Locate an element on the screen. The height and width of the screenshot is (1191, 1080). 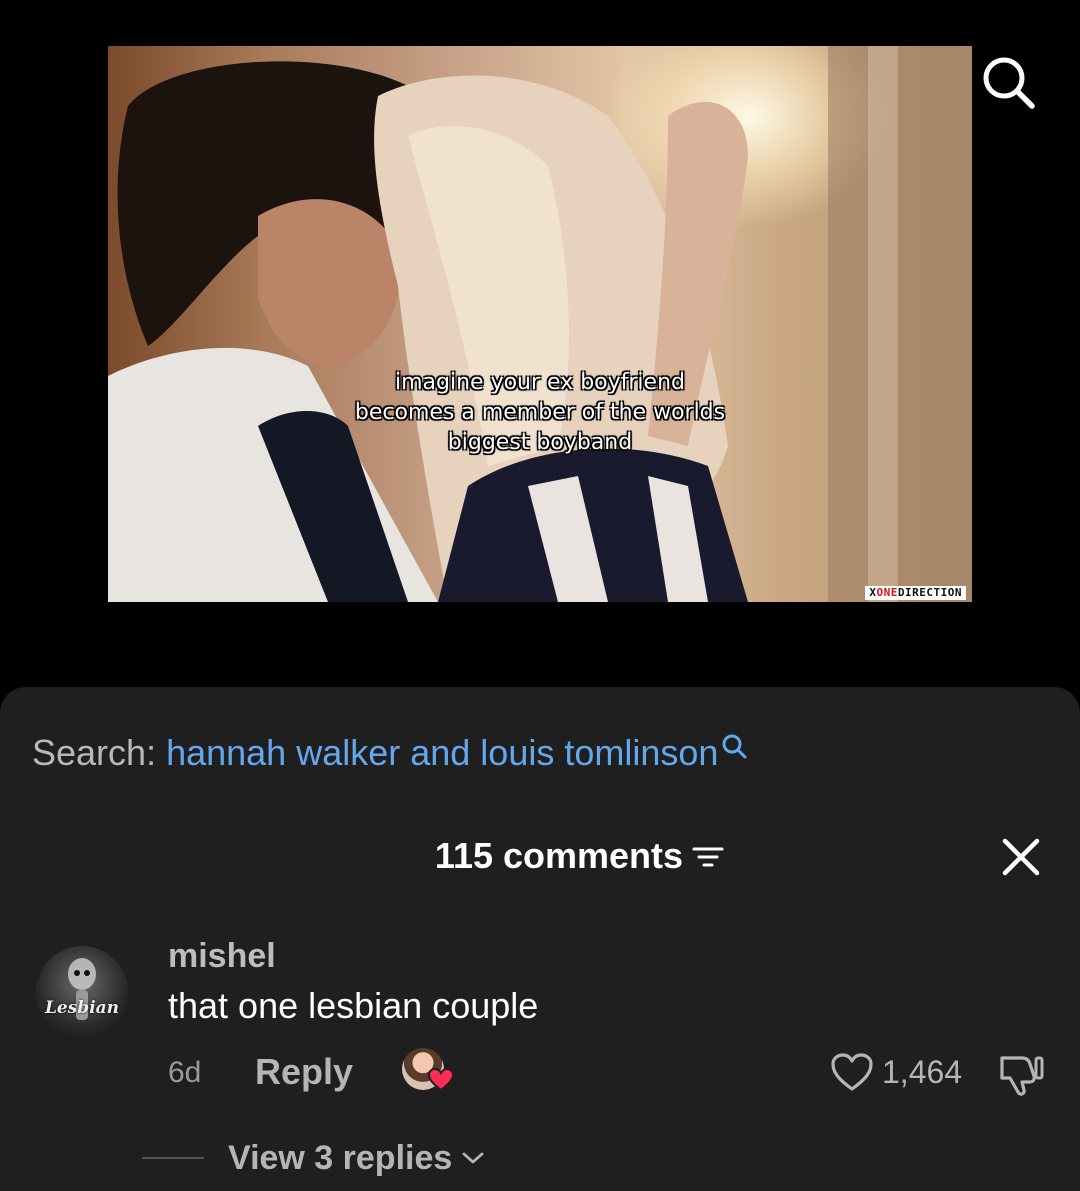
comment-text: that one lesbian couple is located at coordinates (353, 1005).